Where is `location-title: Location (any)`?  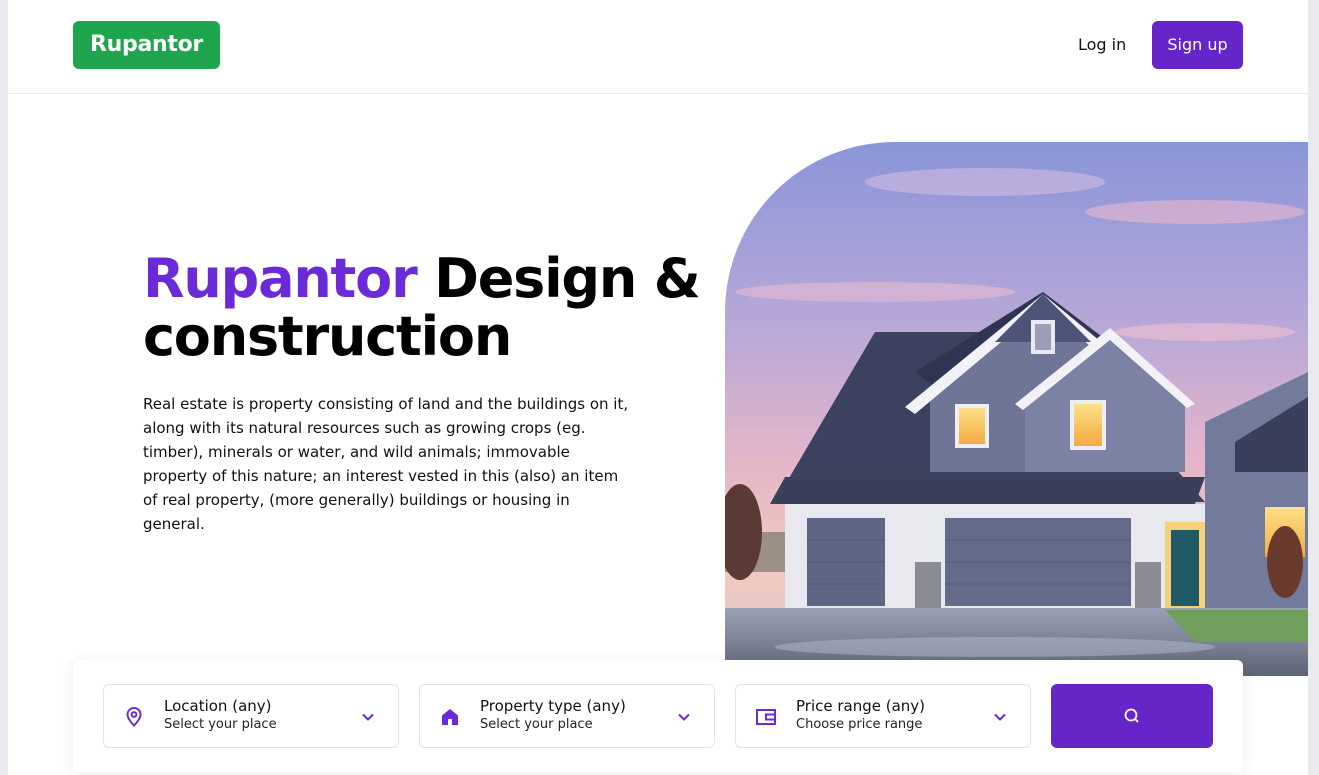 location-title: Location (any) is located at coordinates (218, 706).